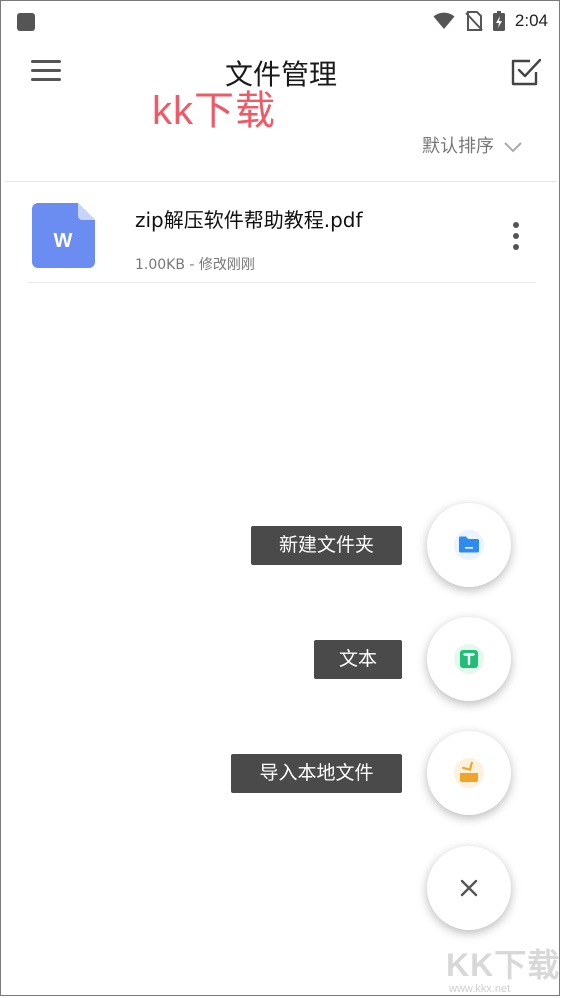  Describe the element at coordinates (195, 265) in the screenshot. I see `file-meta: 1.00KB - 修改刚刚` at that location.